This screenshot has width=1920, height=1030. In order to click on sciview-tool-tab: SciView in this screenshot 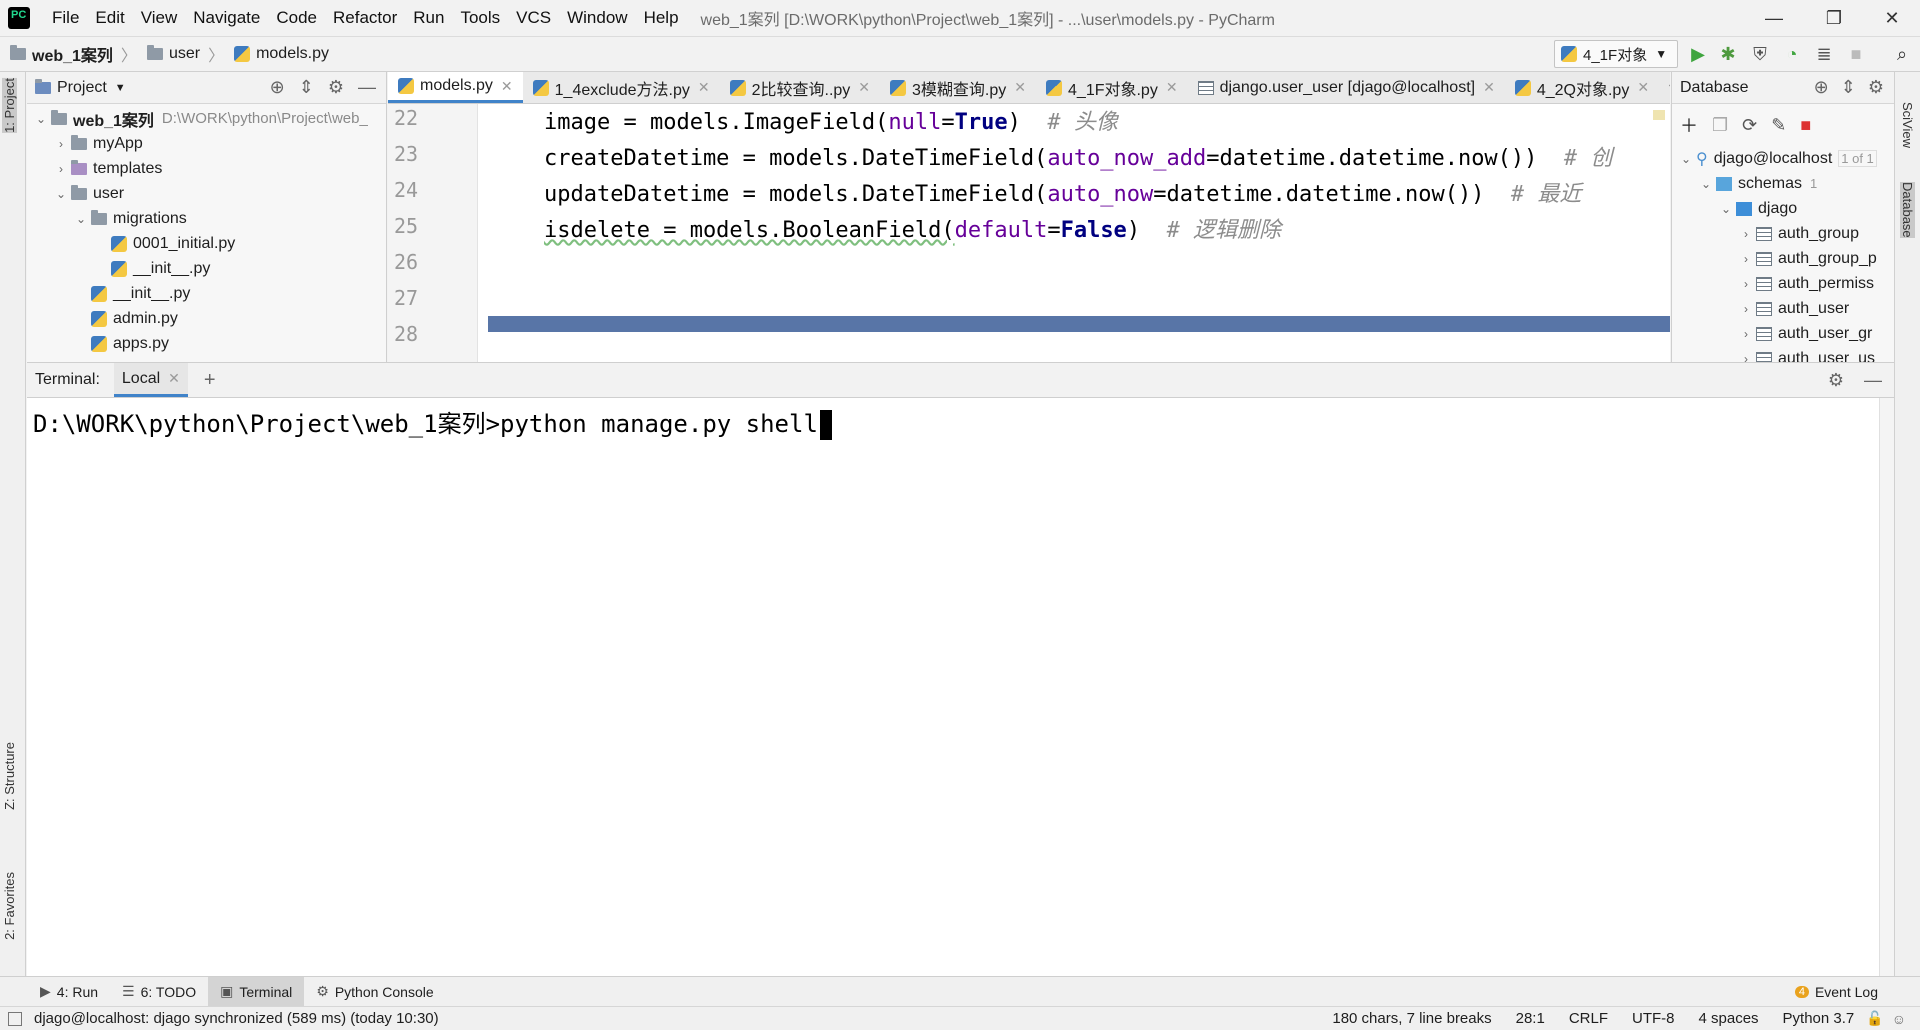, I will do `click(1907, 125)`.